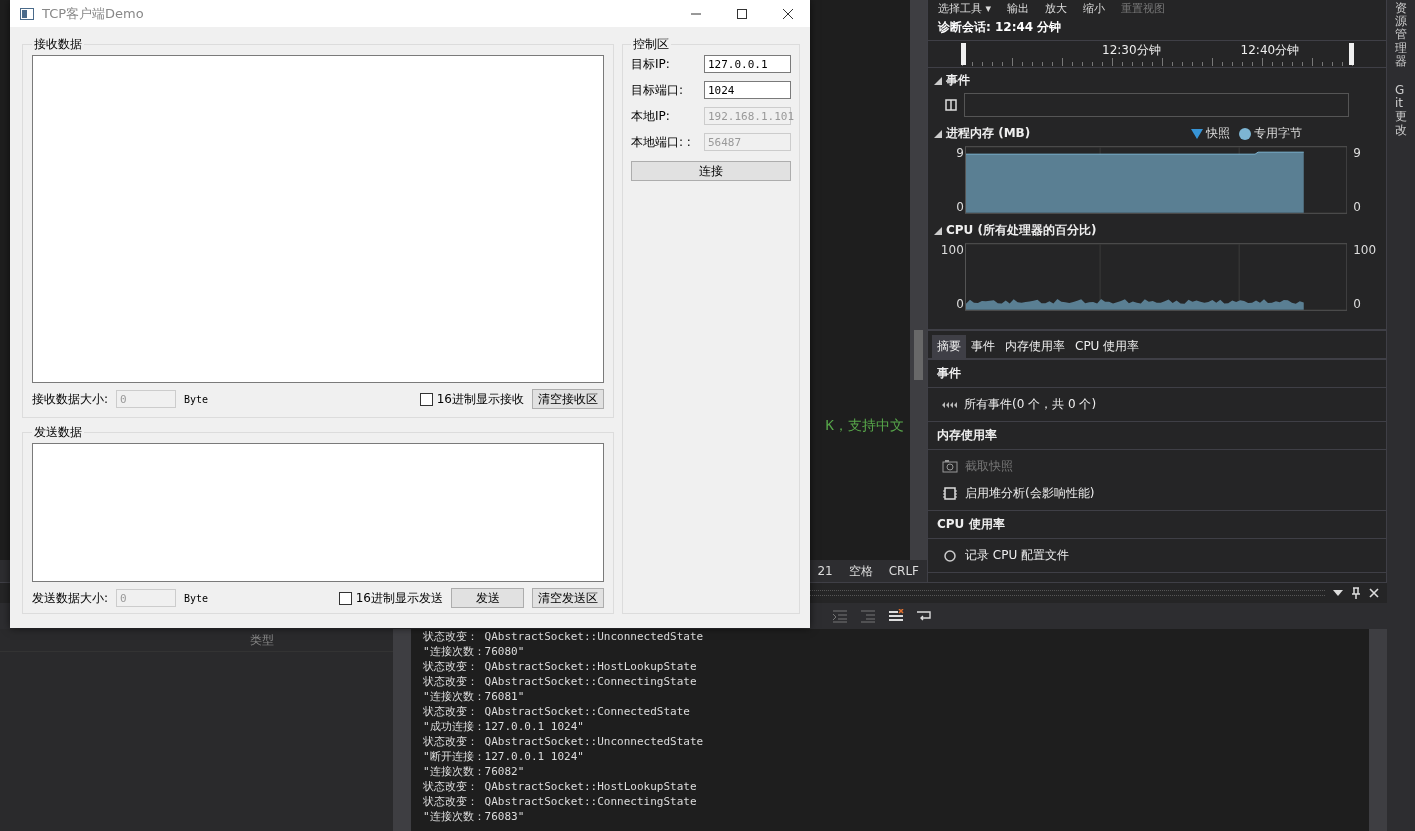 This screenshot has height=831, width=1415. I want to click on toolbar-button: 输出, so click(1018, 8).